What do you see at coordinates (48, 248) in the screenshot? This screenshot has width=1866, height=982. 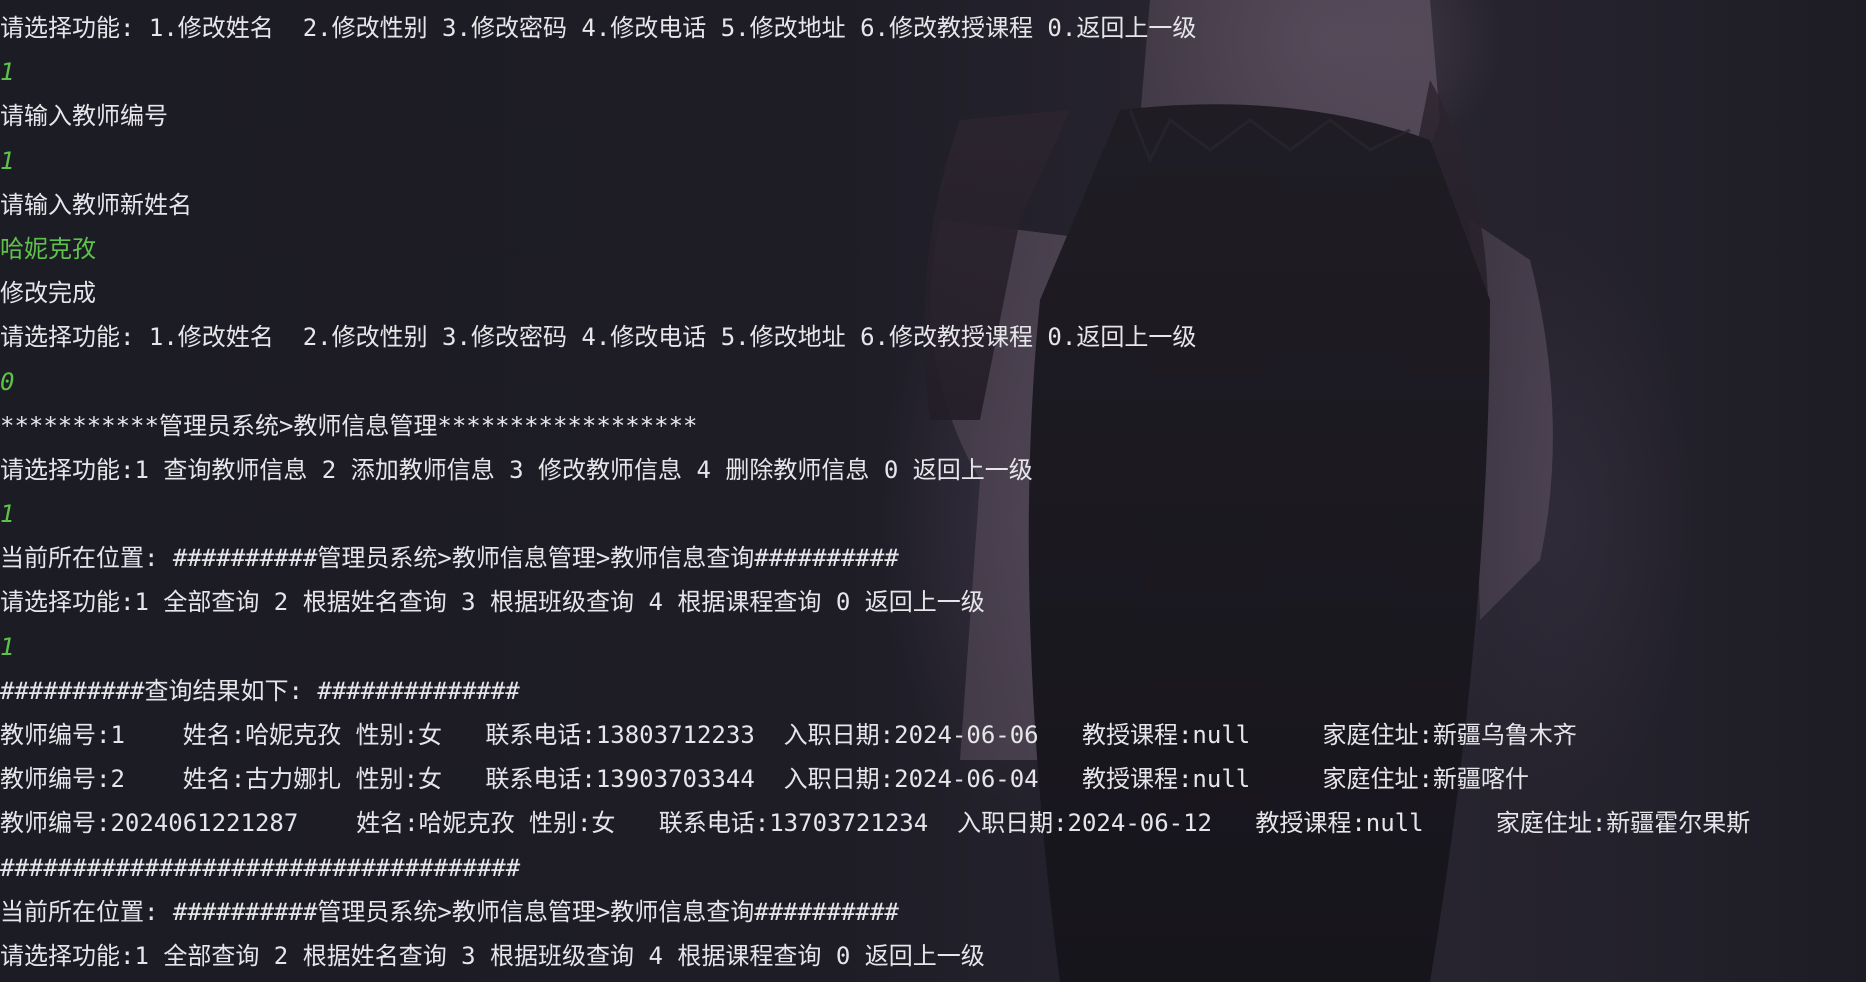 I see `terminal-input-line: 哈妮克孜` at bounding box center [48, 248].